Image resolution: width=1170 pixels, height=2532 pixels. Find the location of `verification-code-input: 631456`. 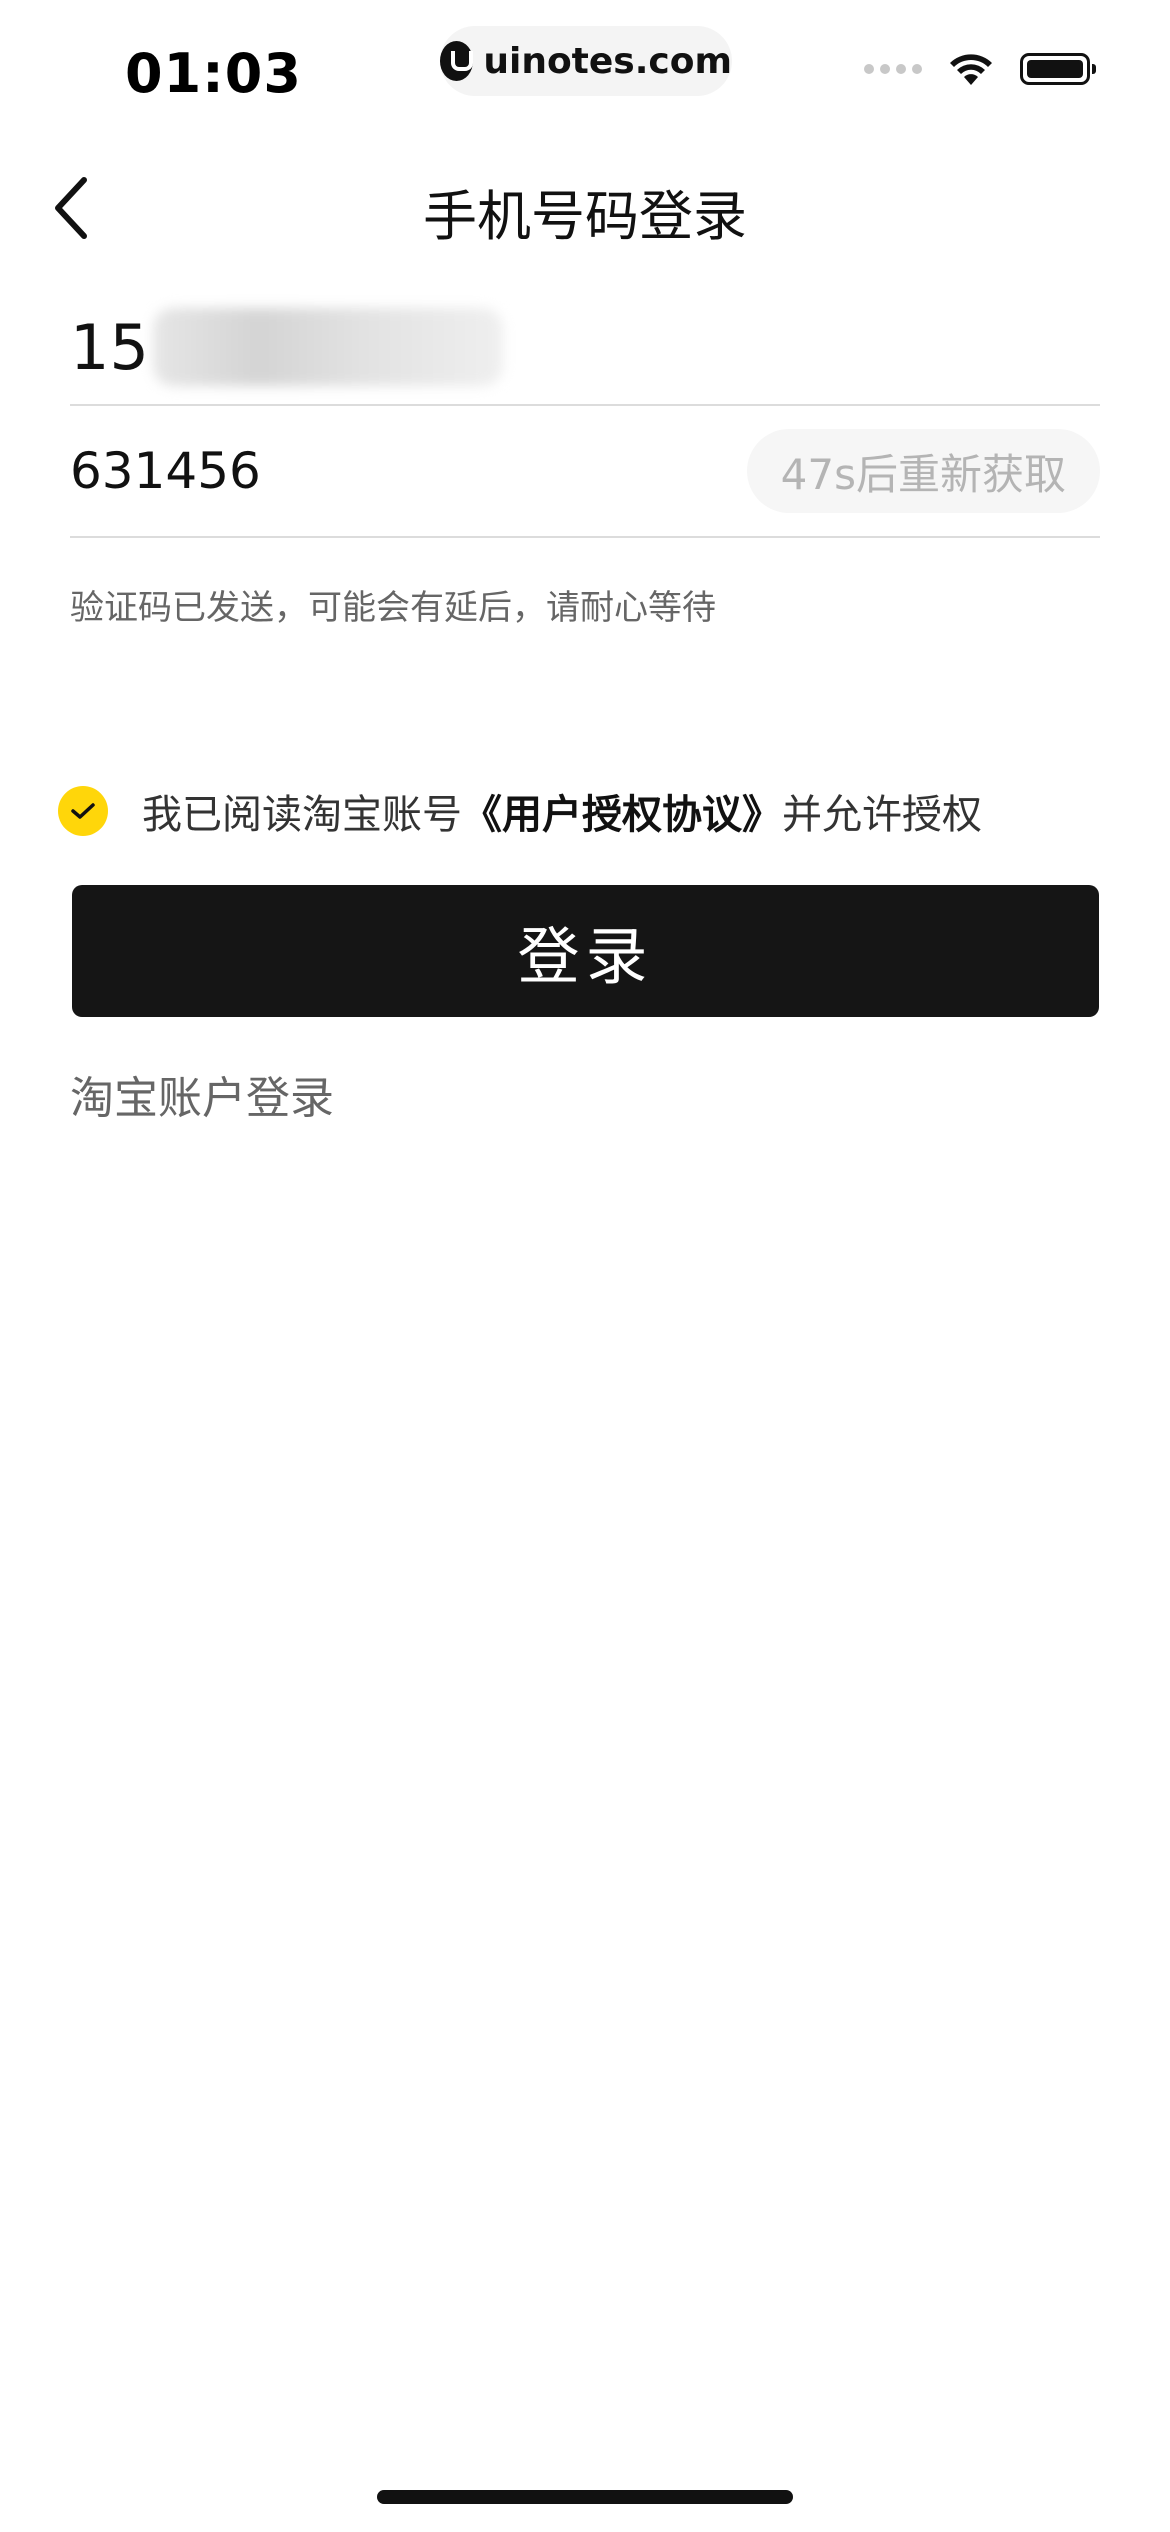

verification-code-input: 631456 is located at coordinates (165, 471).